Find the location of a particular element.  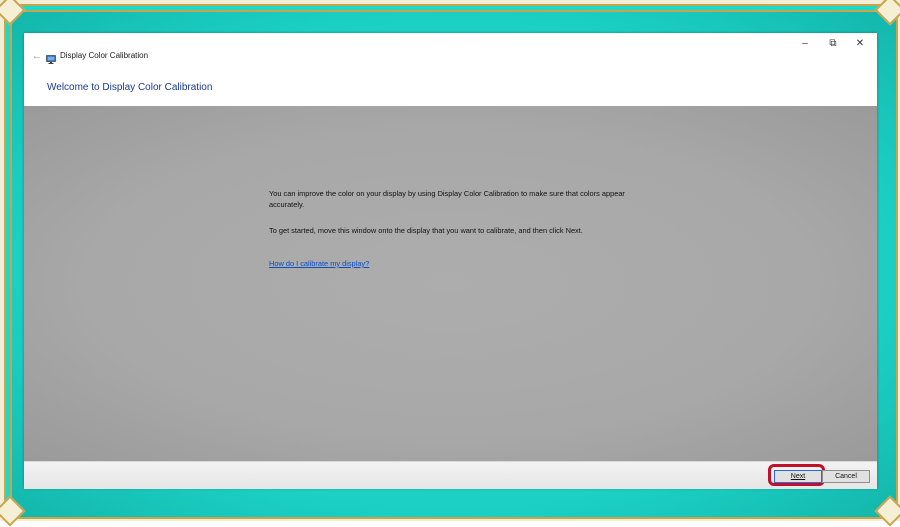

window-title: Display Color Calibration is located at coordinates (104, 55).